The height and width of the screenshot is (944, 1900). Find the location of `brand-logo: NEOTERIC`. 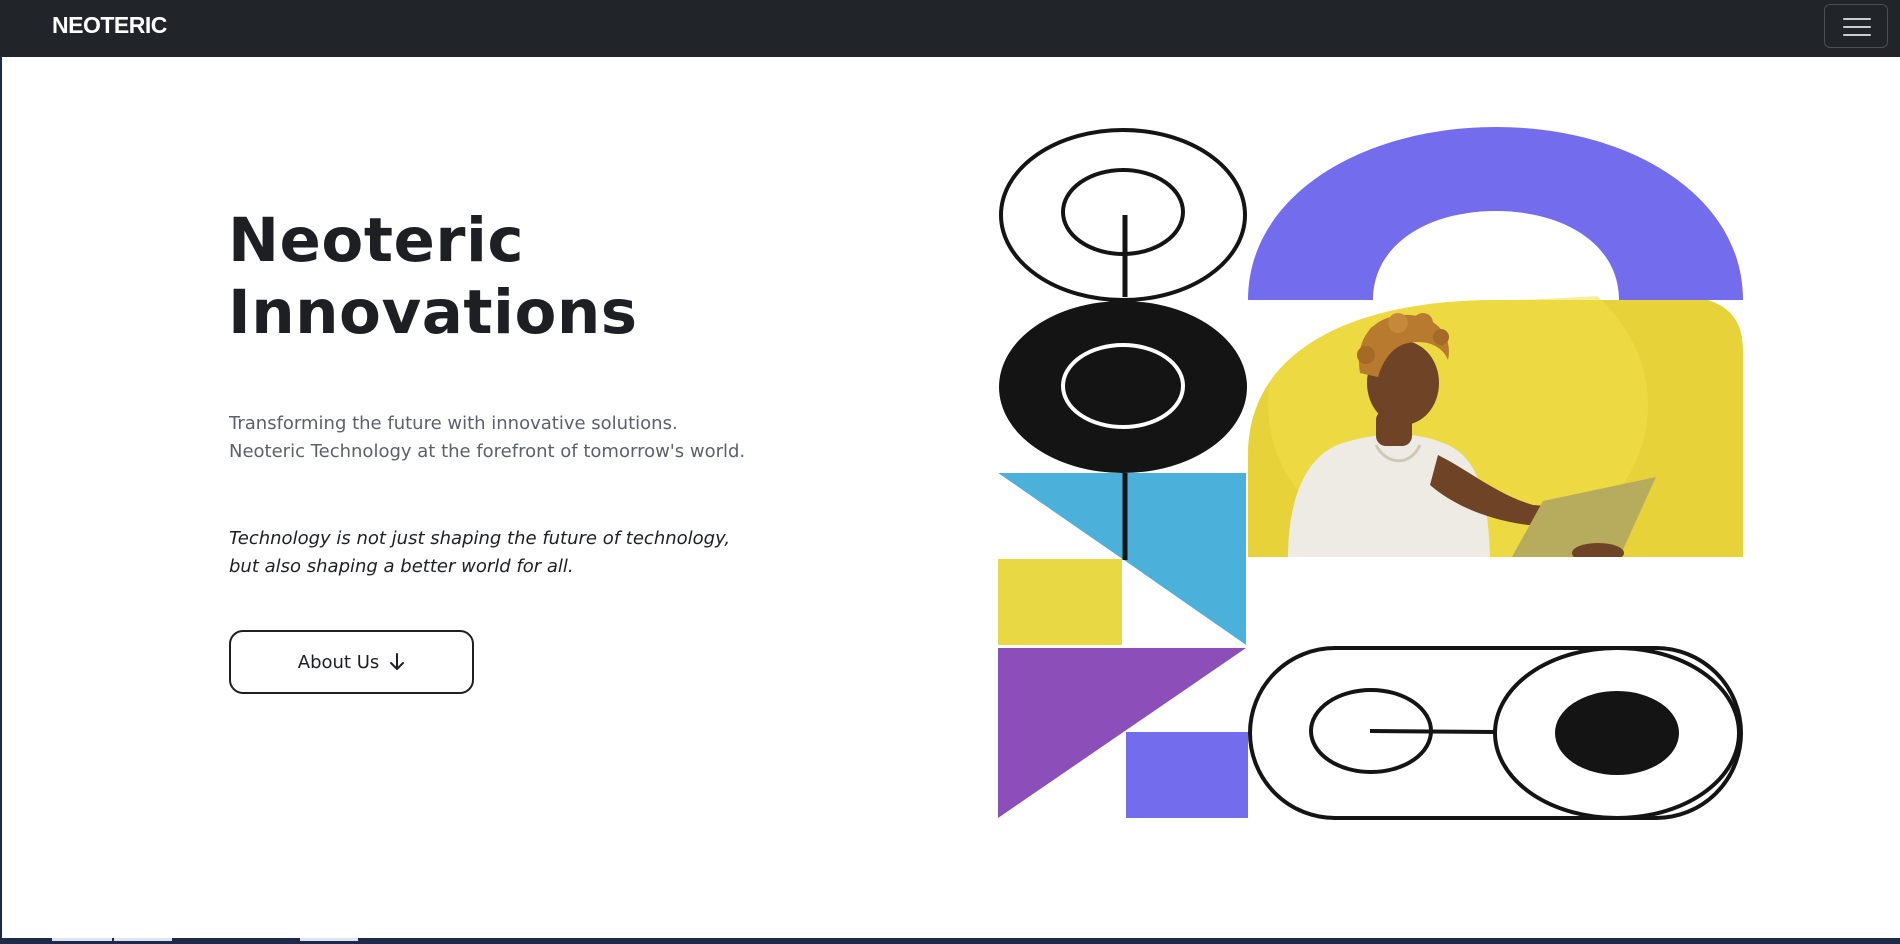

brand-logo: NEOTERIC is located at coordinates (109, 25).